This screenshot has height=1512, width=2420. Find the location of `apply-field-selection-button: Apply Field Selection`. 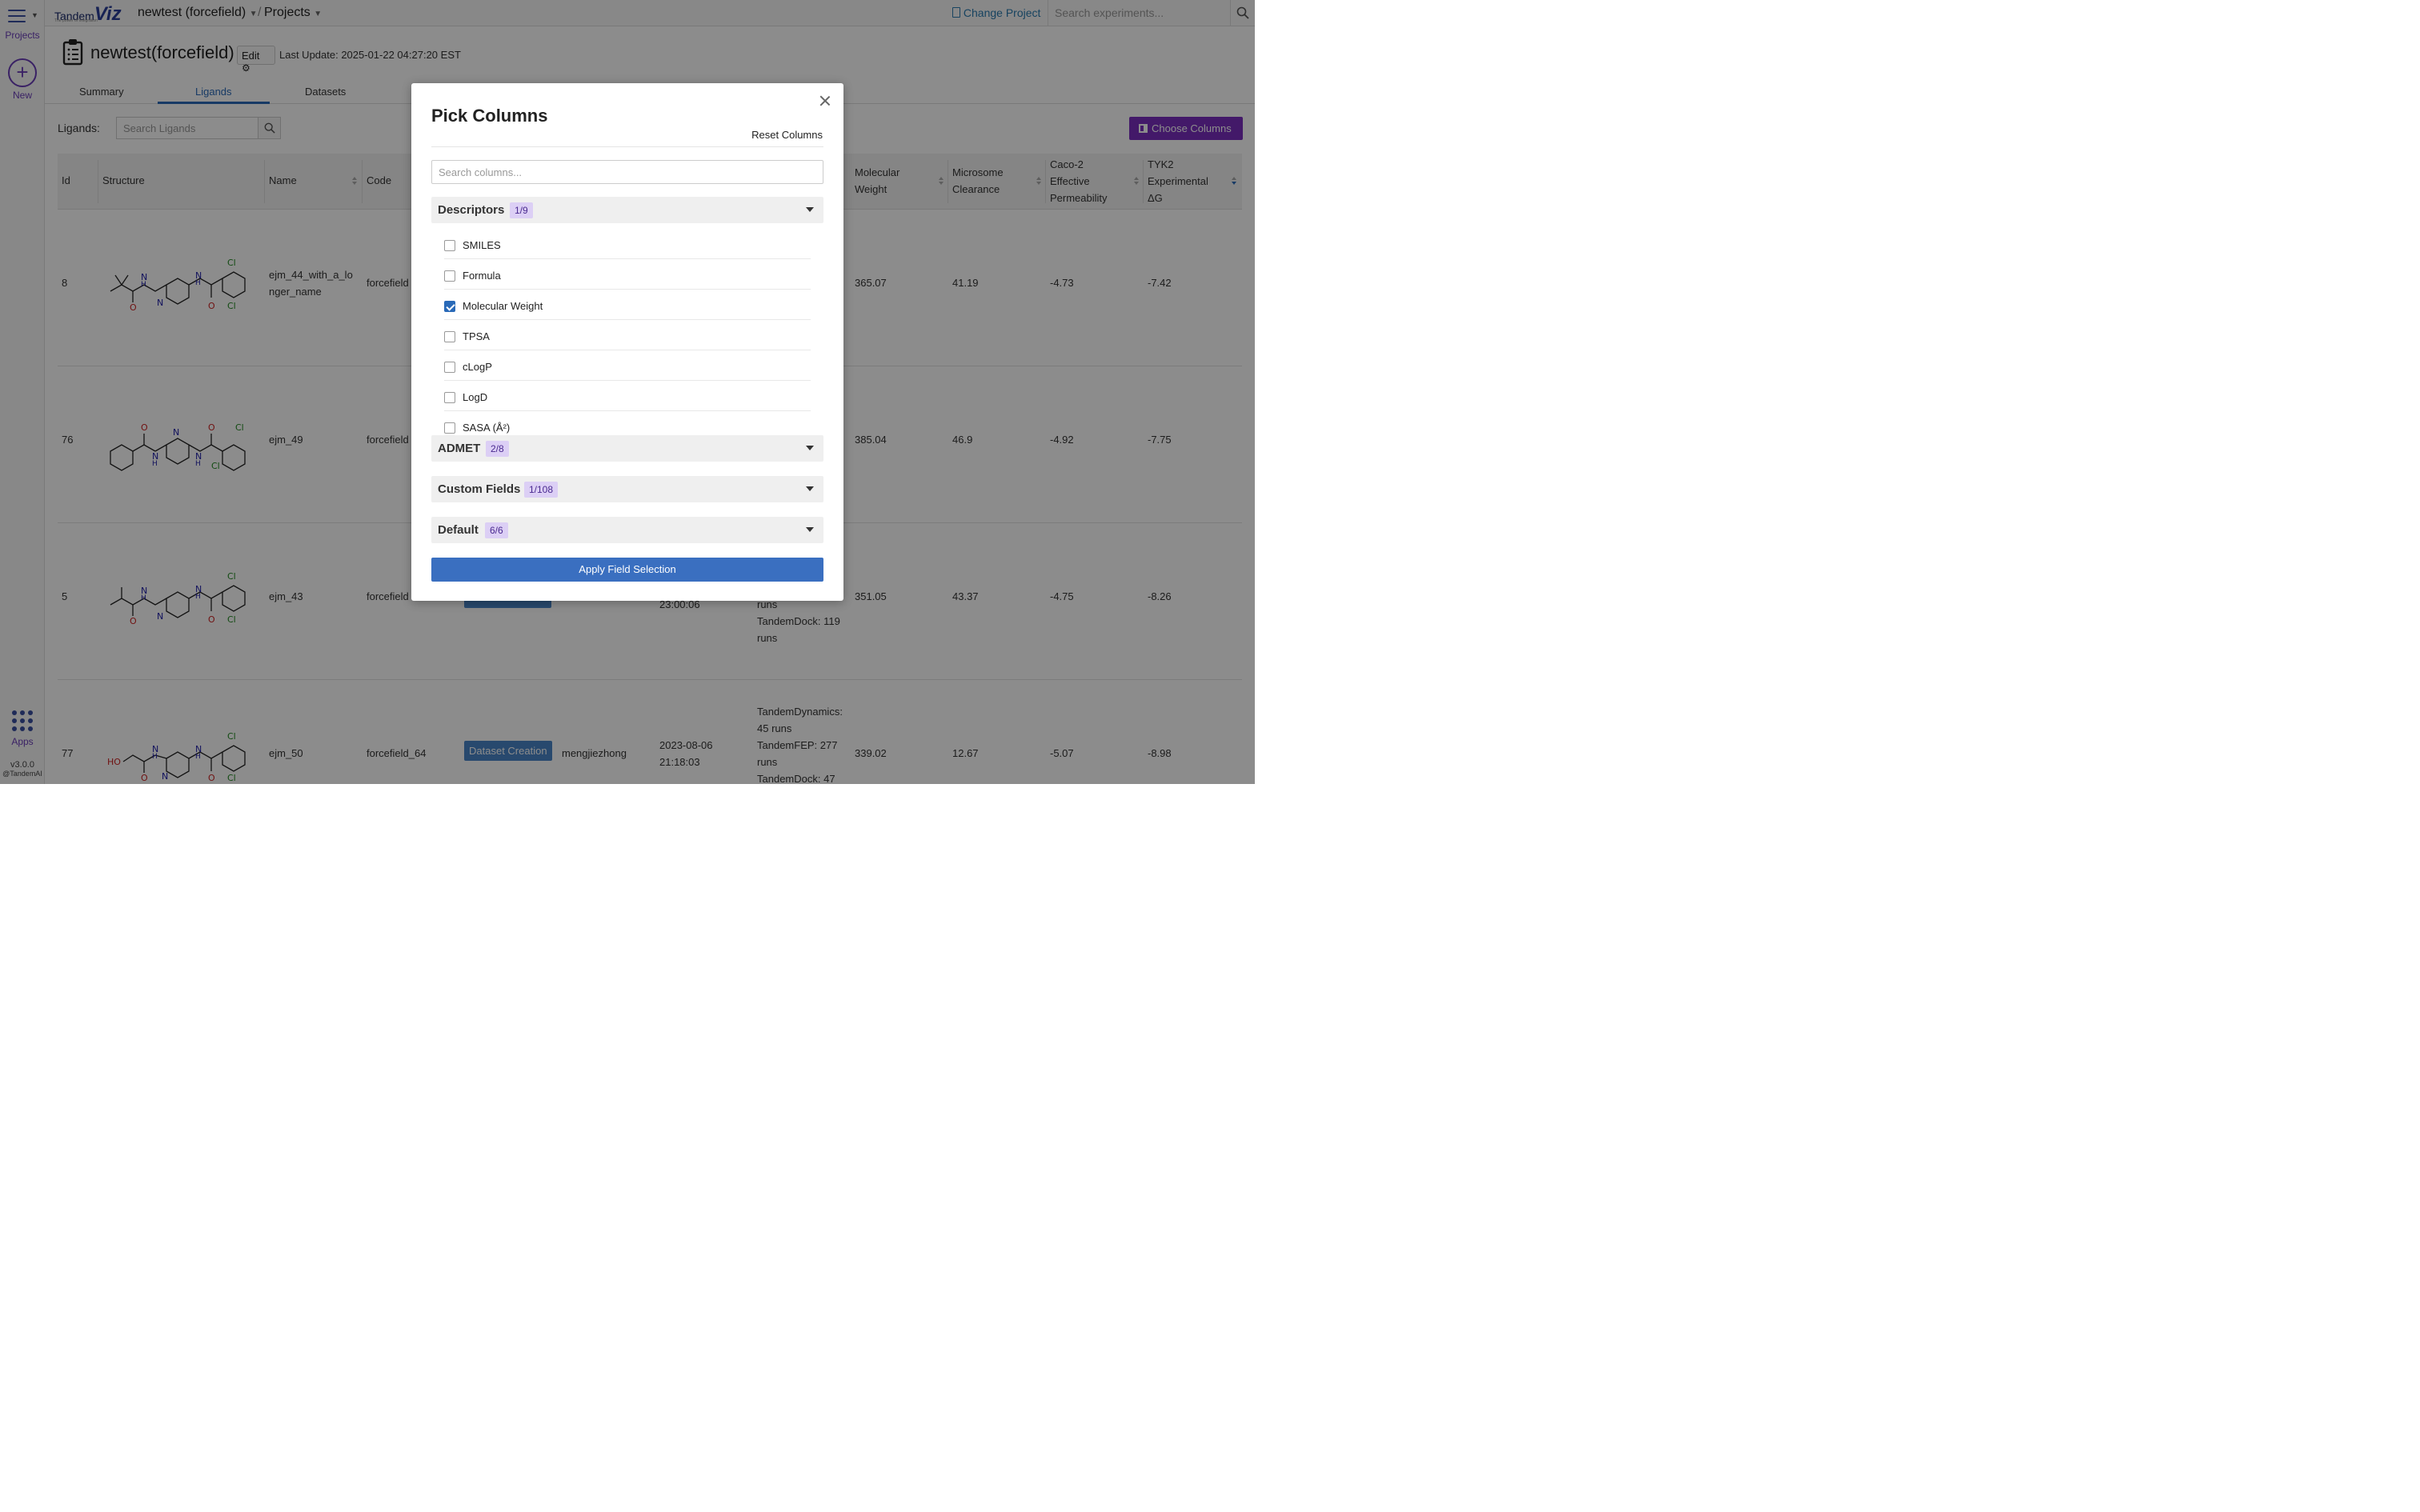

apply-field-selection-button: Apply Field Selection is located at coordinates (627, 570).